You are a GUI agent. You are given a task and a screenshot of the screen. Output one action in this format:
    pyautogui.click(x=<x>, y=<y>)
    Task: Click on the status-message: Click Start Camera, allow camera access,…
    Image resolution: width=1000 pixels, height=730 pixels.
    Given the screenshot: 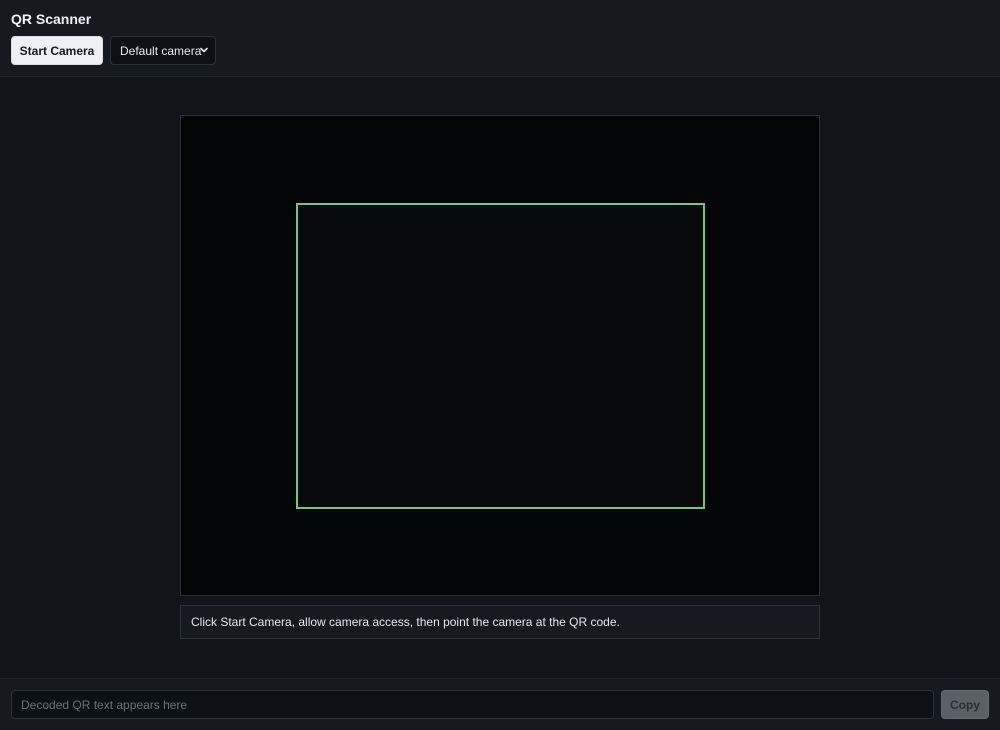 What is the action you would take?
    pyautogui.click(x=500, y=622)
    